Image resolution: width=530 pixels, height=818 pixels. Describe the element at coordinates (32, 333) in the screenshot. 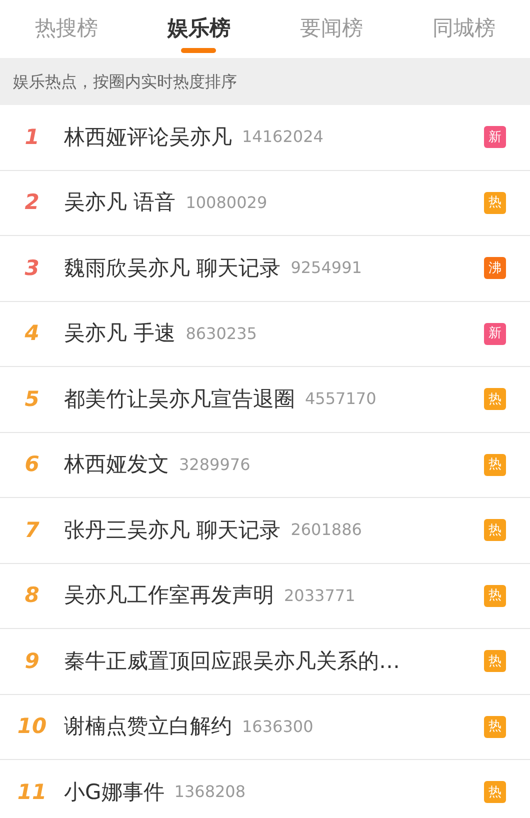

I see `rank-number: 4` at that location.